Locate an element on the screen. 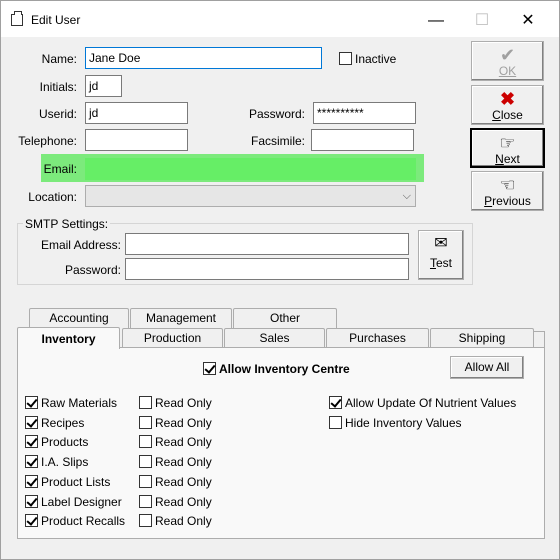 This screenshot has width=560, height=560. allow-inventory-centre-label: Allow Inventory Centre is located at coordinates (284, 369).